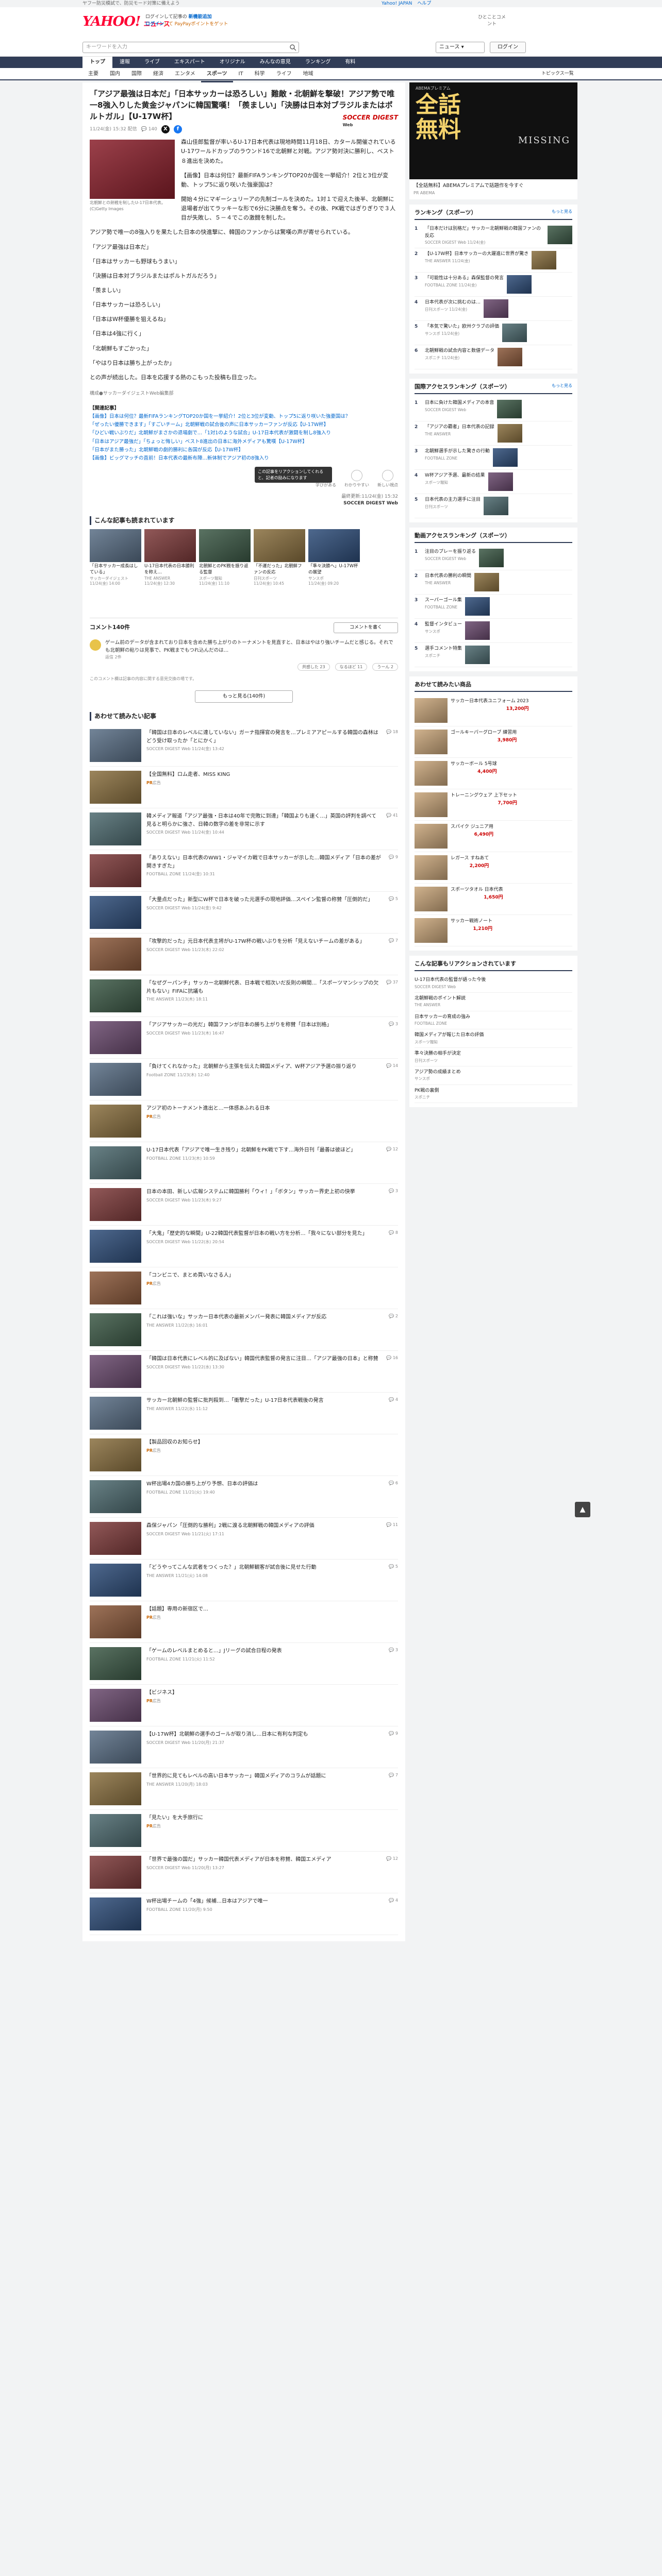  Describe the element at coordinates (493, 631) in the screenshot. I see `video-ranking-item: 4 監督インタビュー サンスポ` at that location.